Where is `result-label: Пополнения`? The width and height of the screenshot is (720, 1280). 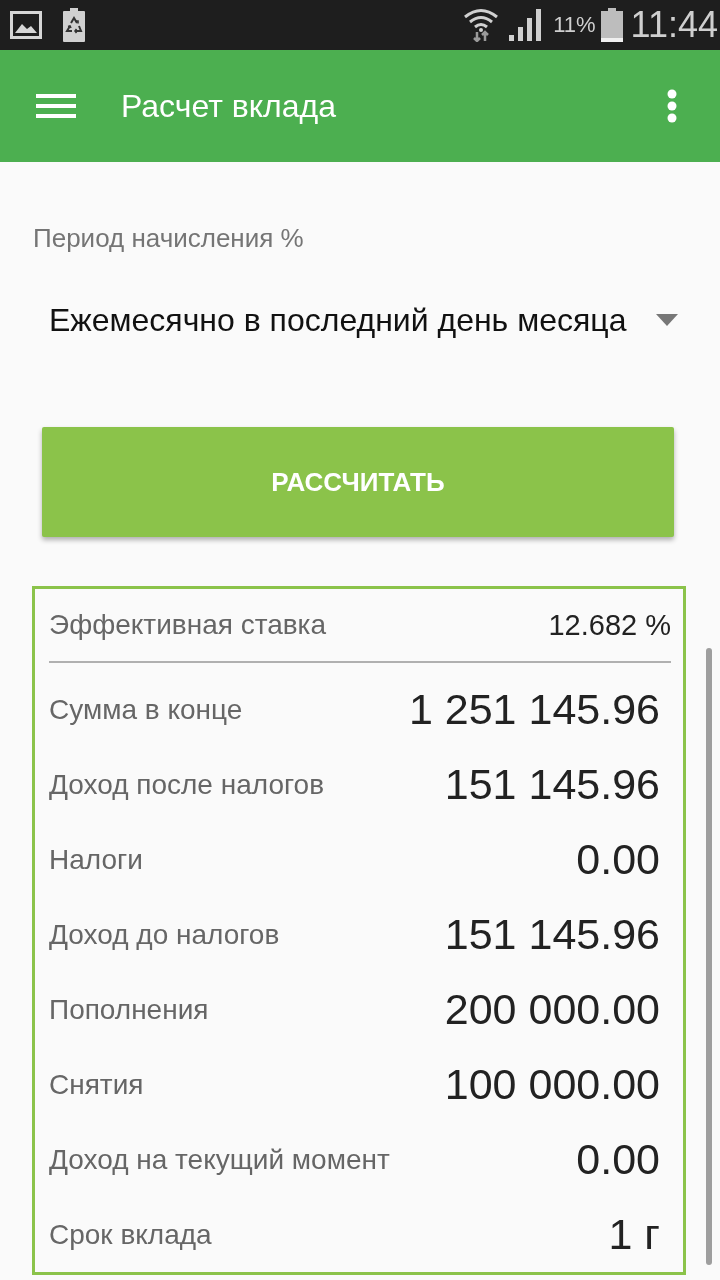 result-label: Пополнения is located at coordinates (129, 1009).